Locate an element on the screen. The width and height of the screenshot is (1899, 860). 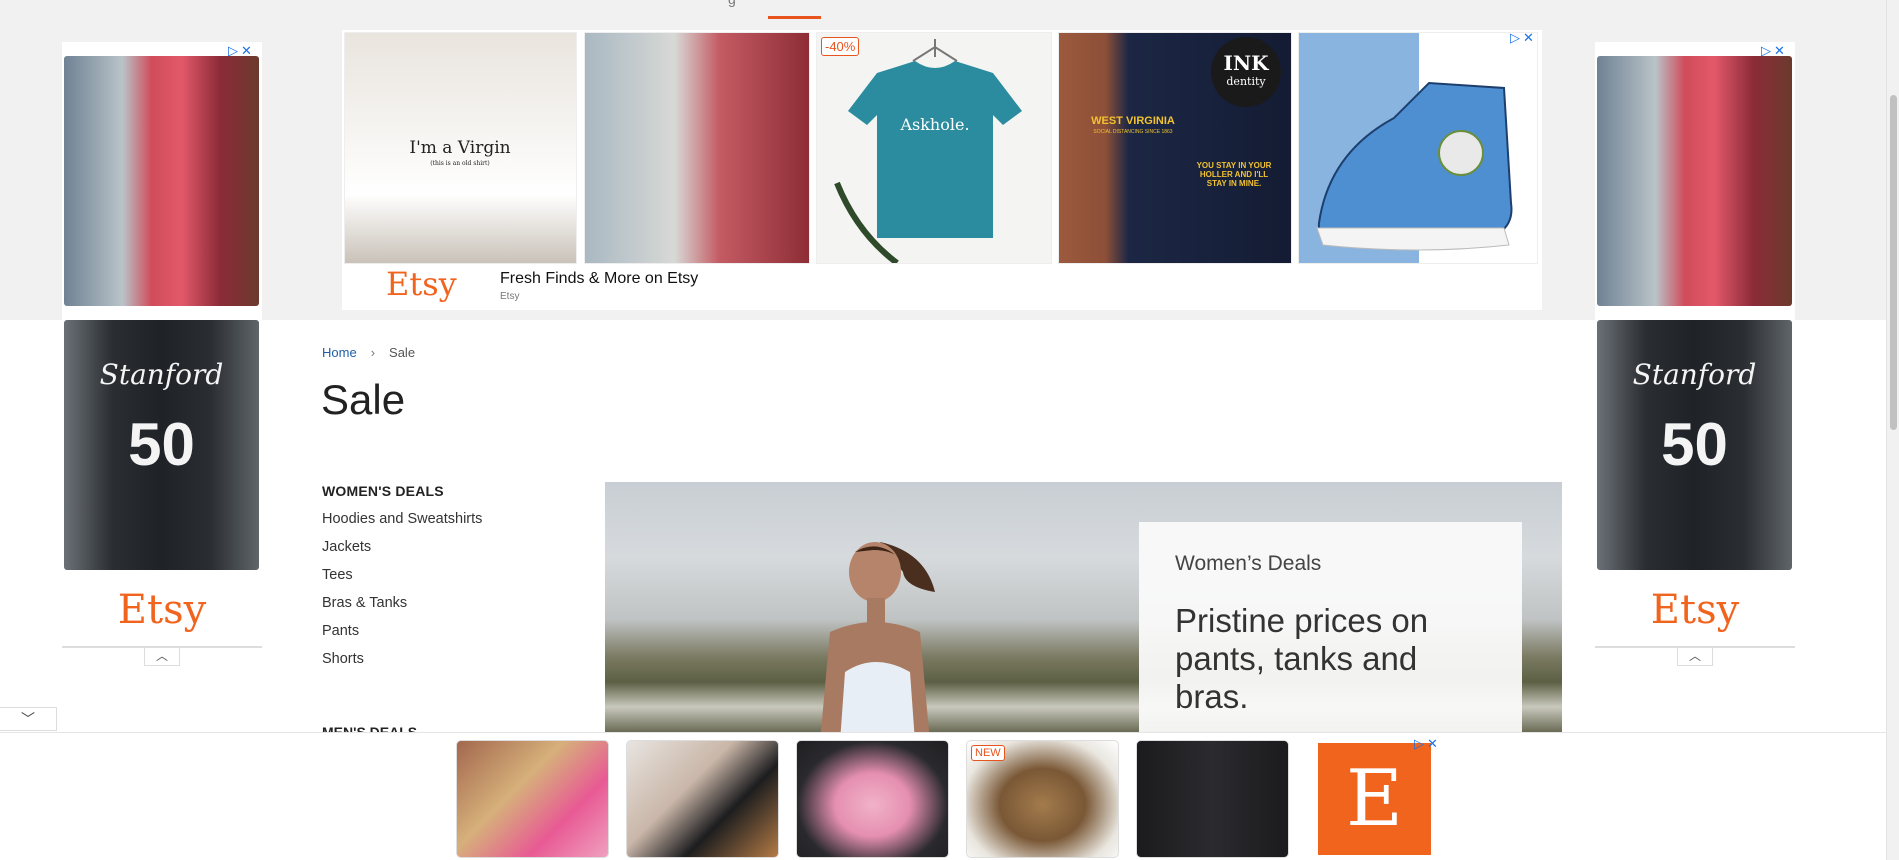
page-title: Sale is located at coordinates (363, 399).